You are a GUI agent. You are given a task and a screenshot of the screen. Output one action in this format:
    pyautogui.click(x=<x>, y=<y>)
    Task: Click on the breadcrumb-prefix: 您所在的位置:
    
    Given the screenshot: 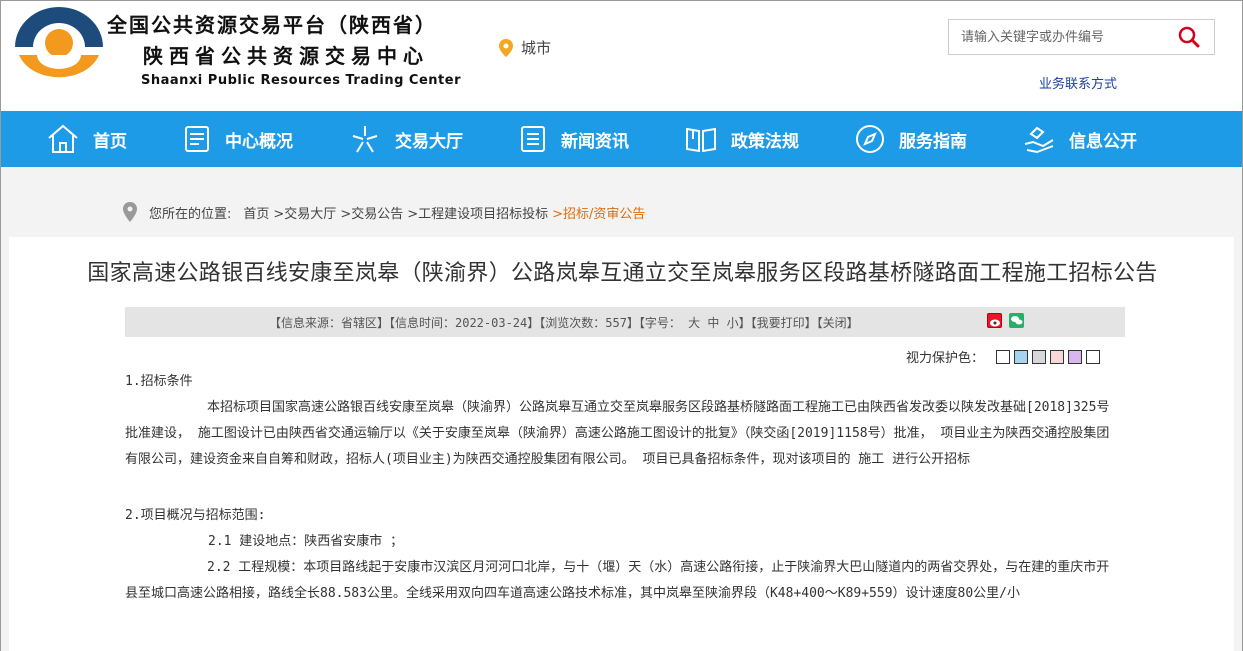 What is the action you would take?
    pyautogui.click(x=190, y=214)
    